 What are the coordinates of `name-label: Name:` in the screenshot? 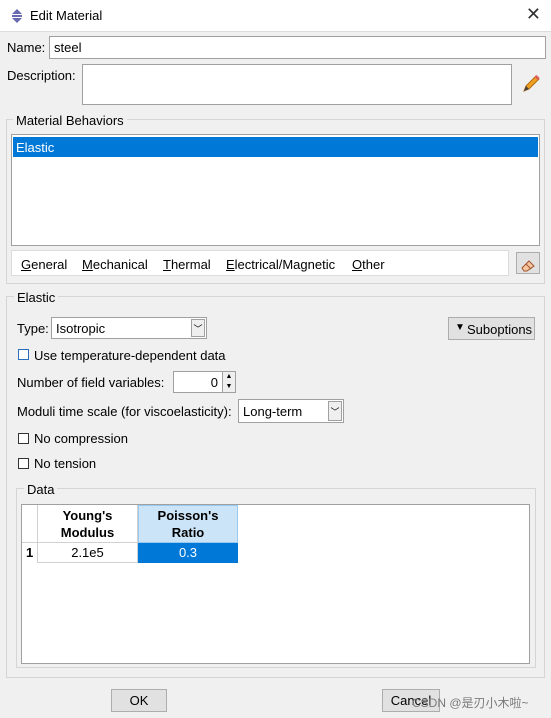 It's located at (26, 47).